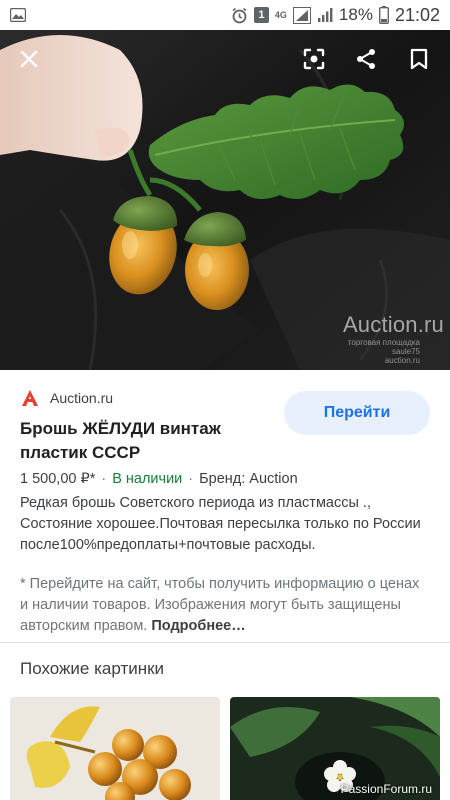 Image resolution: width=450 pixels, height=800 pixels. What do you see at coordinates (386, 789) in the screenshot?
I see `thumbnail-watermark: PassionForum.ru` at bounding box center [386, 789].